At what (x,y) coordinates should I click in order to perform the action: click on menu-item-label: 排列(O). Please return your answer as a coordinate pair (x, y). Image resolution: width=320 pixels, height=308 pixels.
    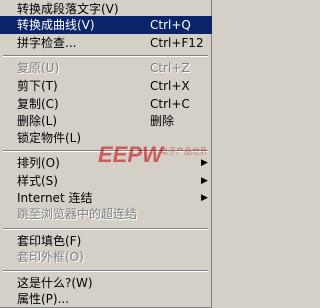
    Looking at the image, I should click on (38, 163).